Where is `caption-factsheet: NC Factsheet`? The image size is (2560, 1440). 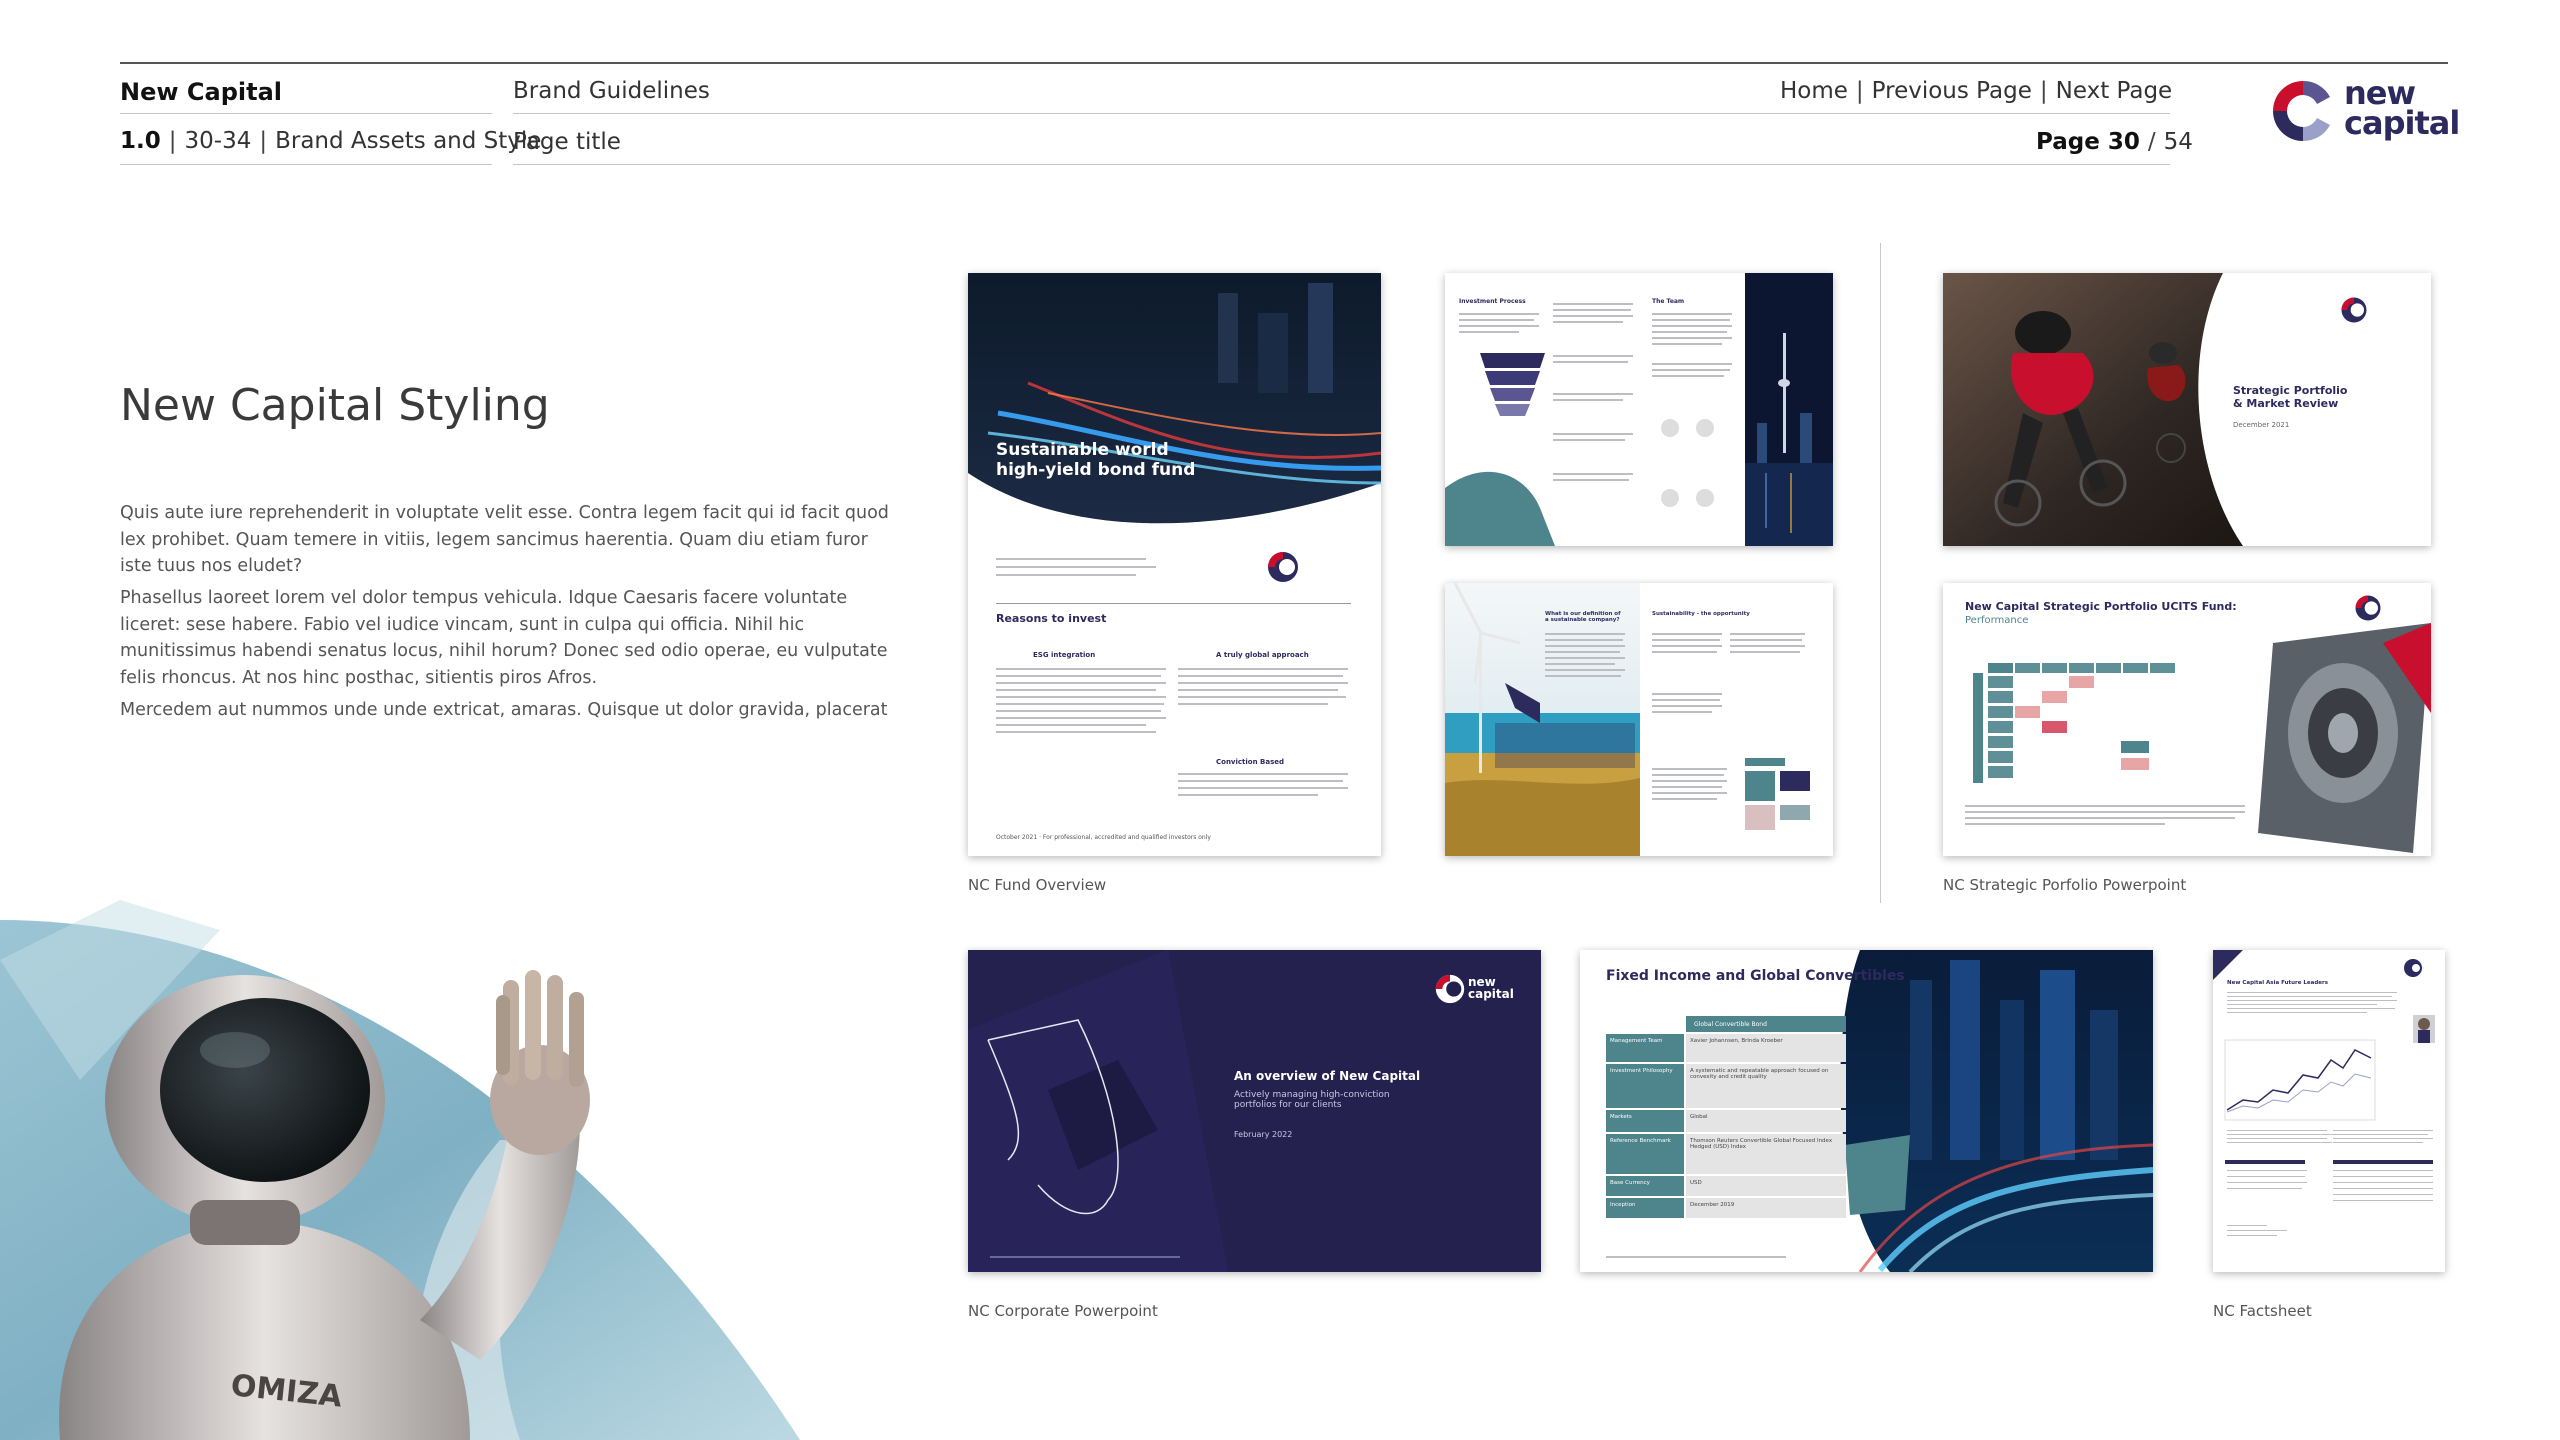
caption-factsheet: NC Factsheet is located at coordinates (2262, 1311).